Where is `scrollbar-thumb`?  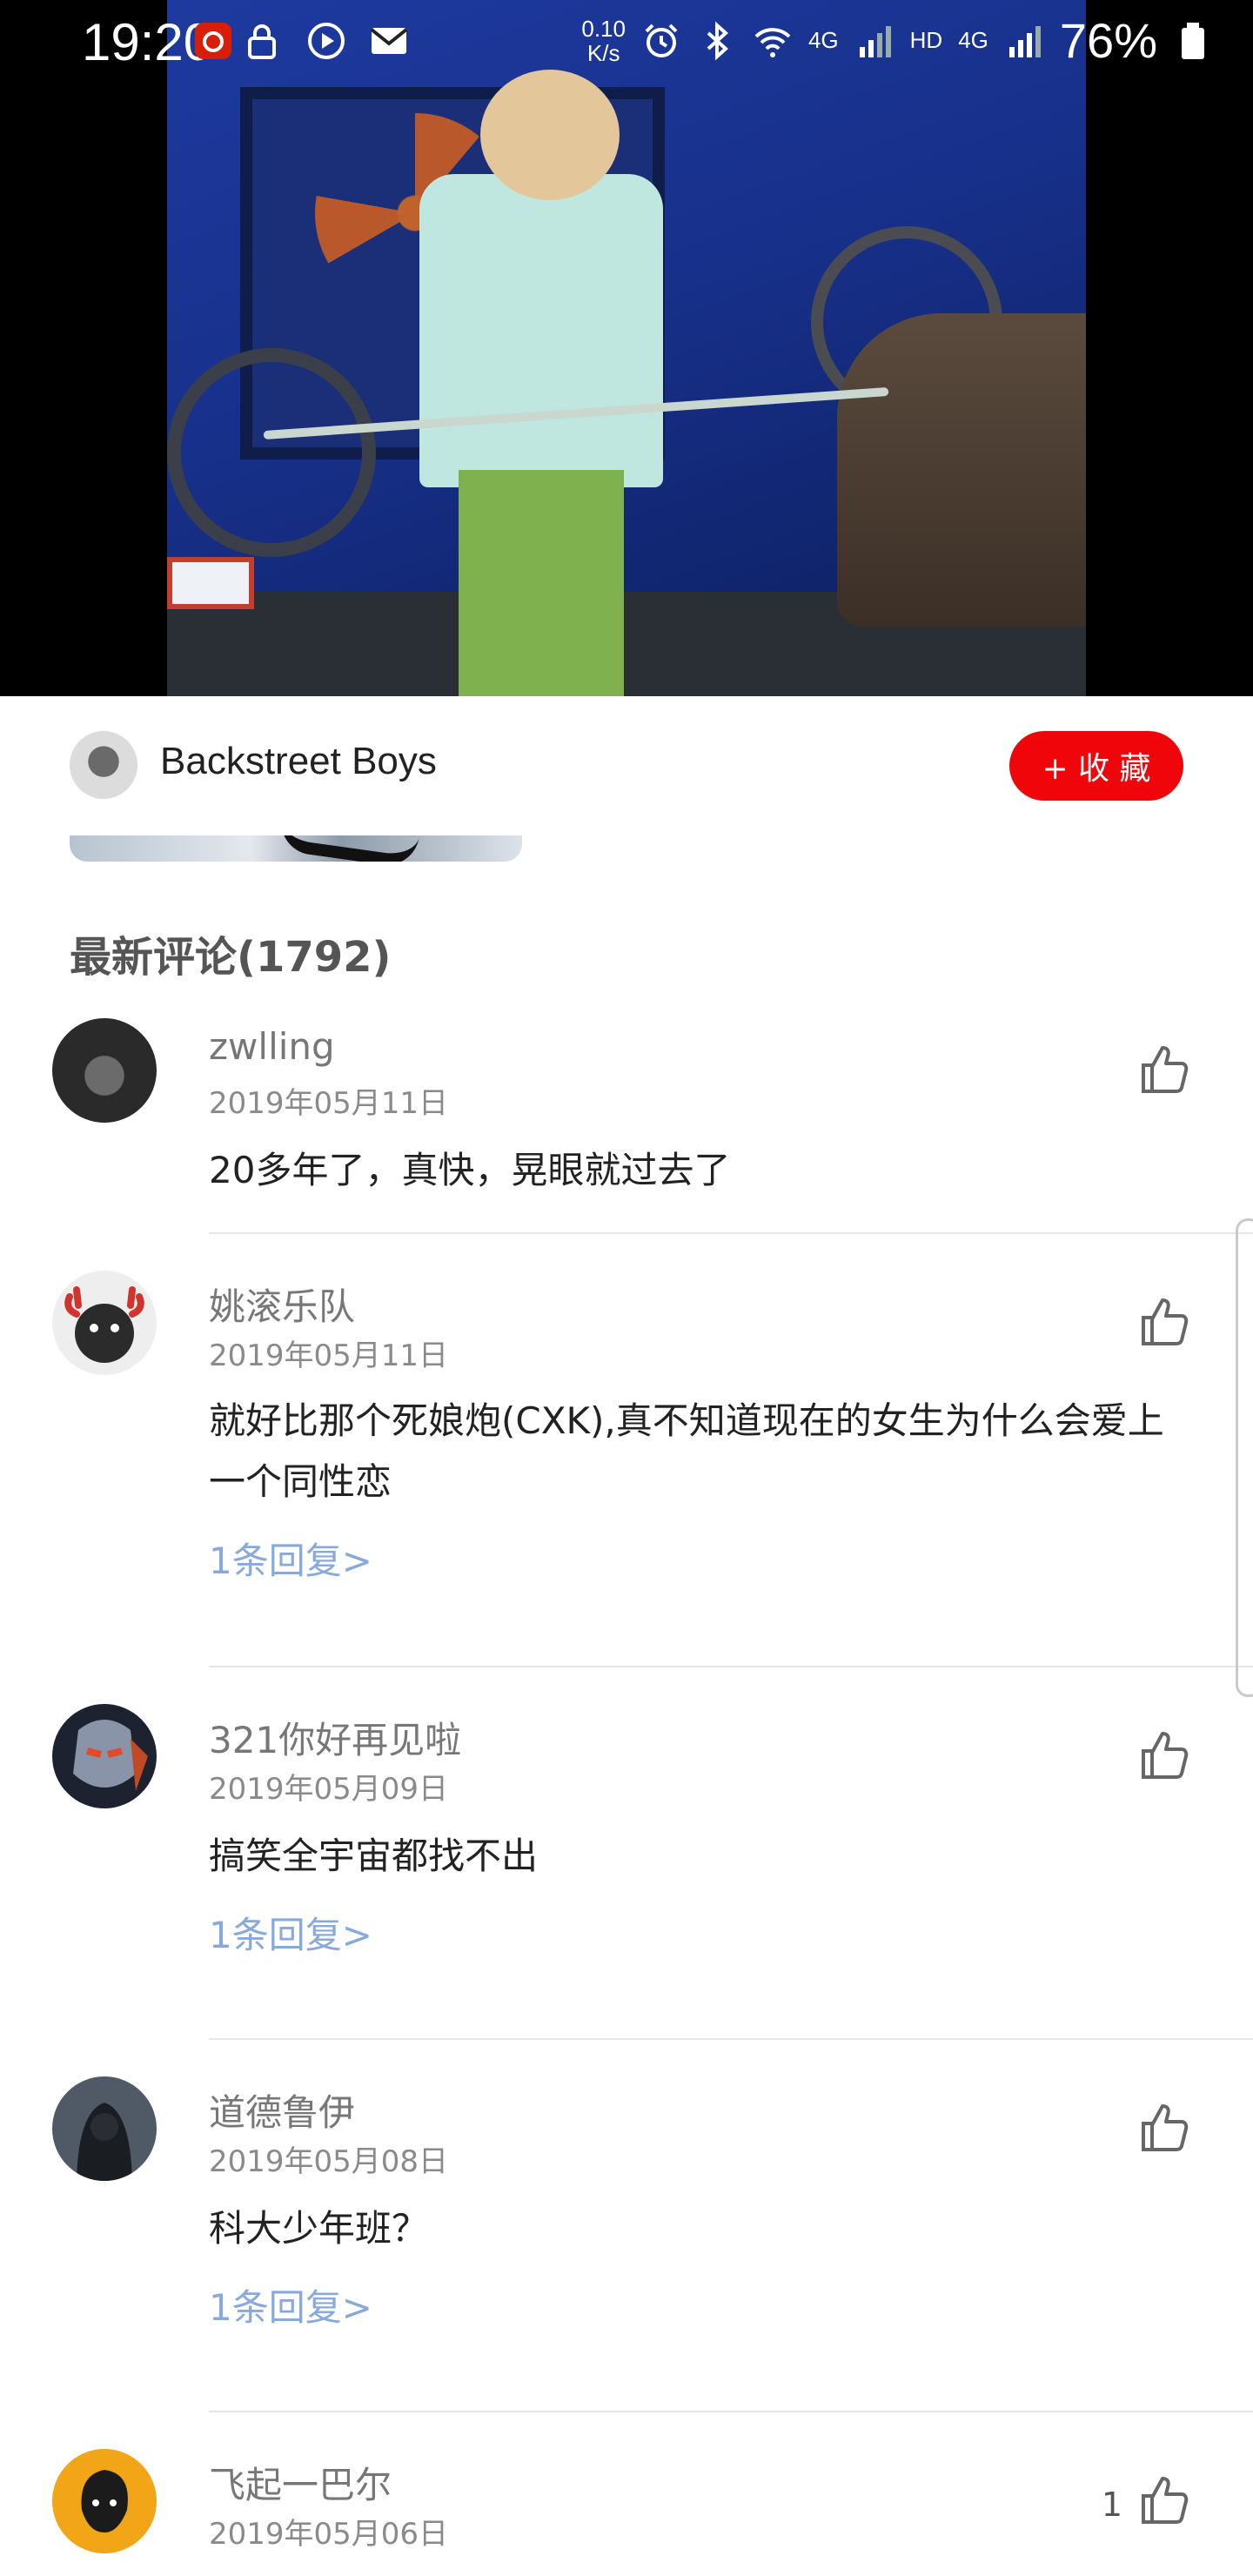
scrollbar-thumb is located at coordinates (1244, 1457).